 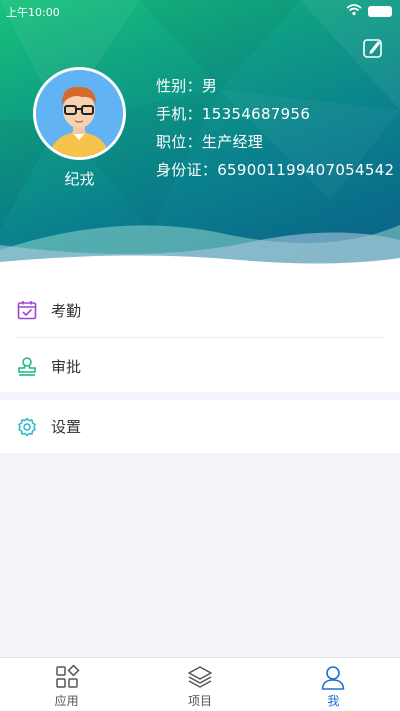 I want to click on edit-icon, so click(x=373, y=48).